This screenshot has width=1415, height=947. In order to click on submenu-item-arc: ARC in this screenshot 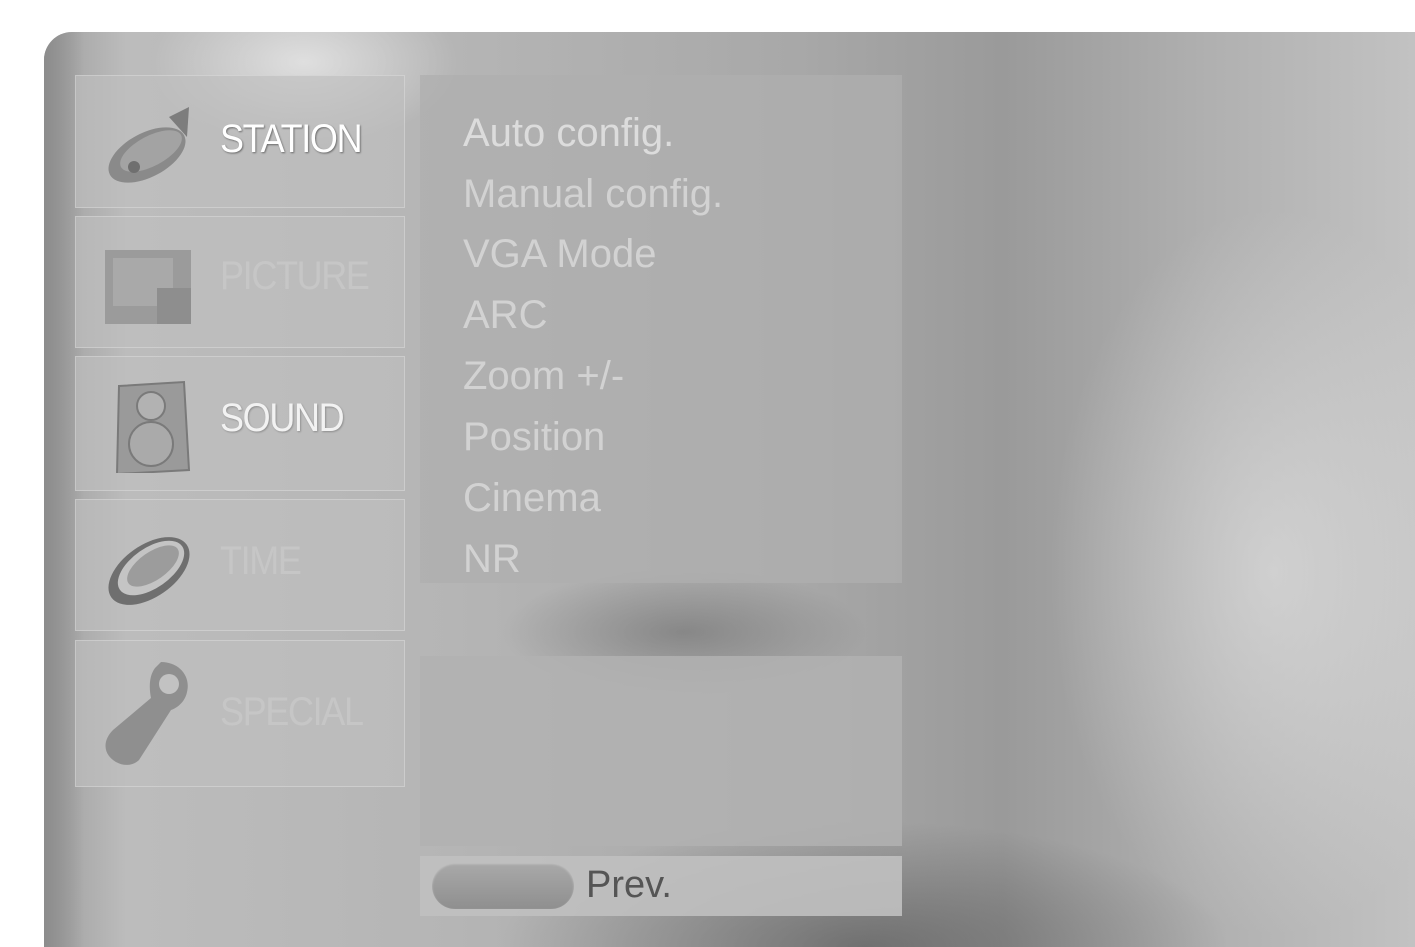, I will do `click(505, 315)`.